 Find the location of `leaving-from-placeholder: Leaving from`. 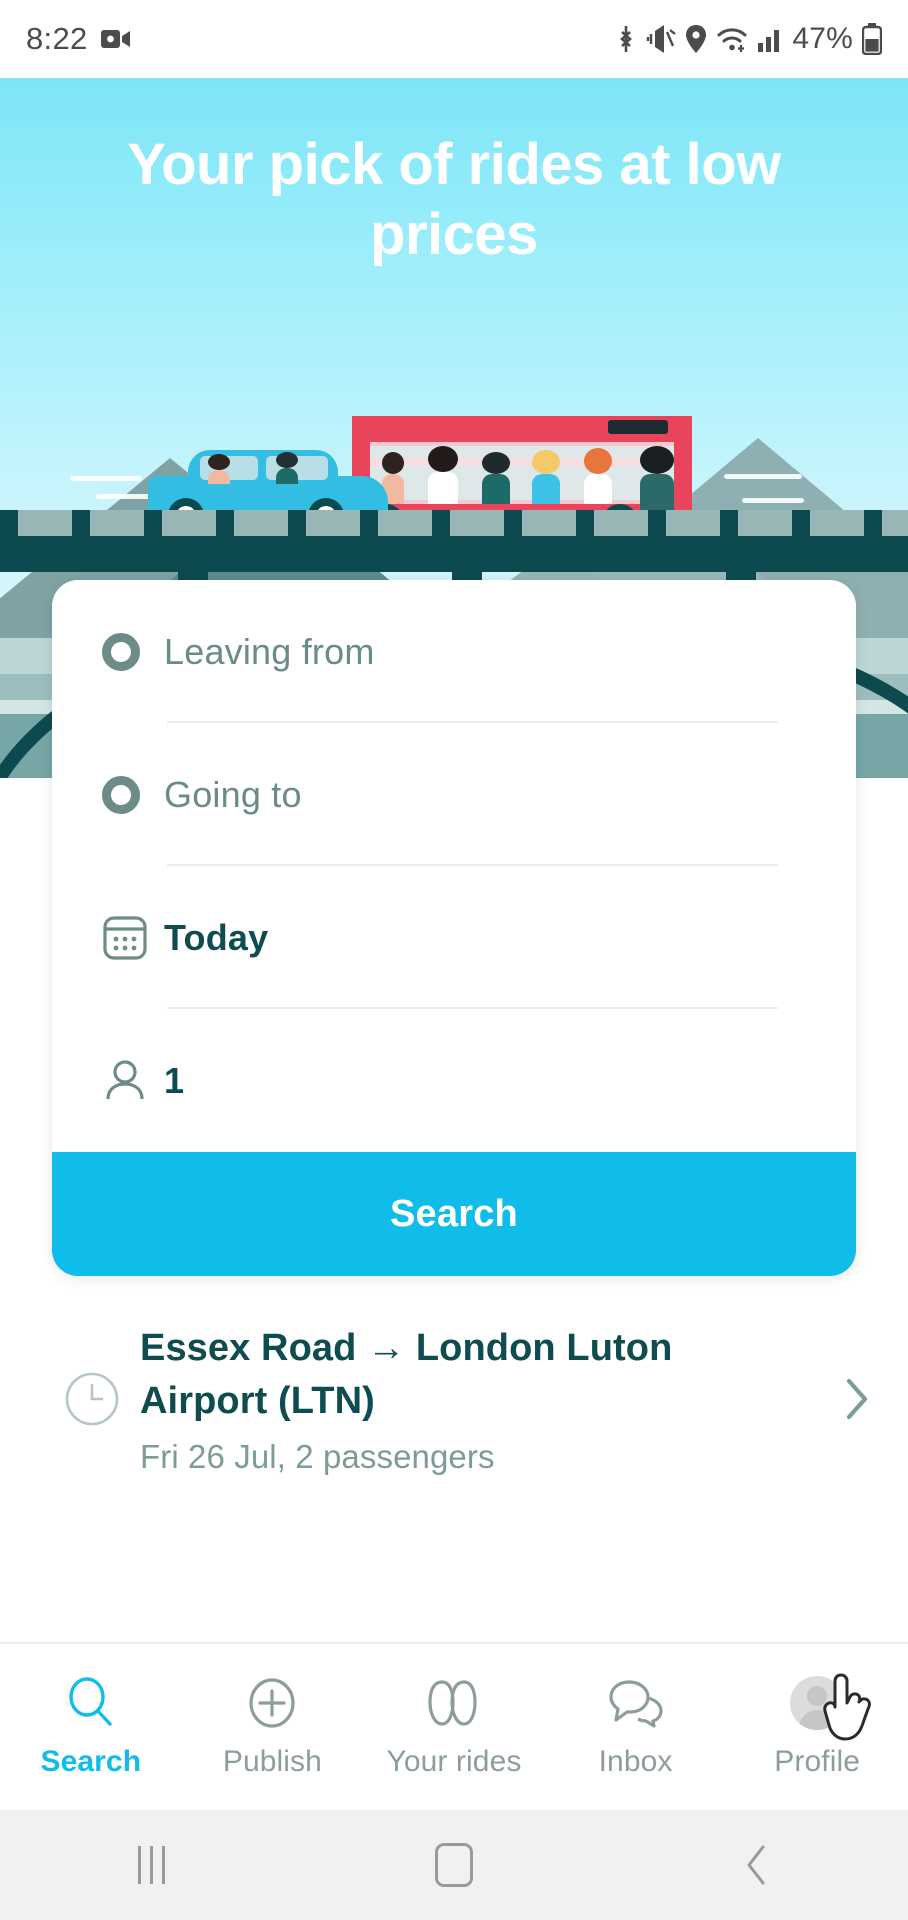

leaving-from-placeholder: Leaving from is located at coordinates (269, 651).